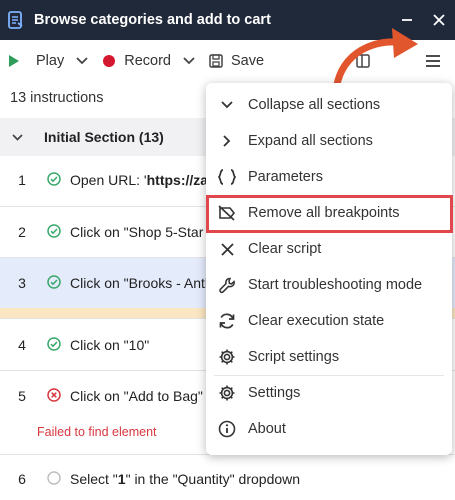 The image size is (455, 500). I want to click on row-text: Click on "Shop 5-Star R, so click(144, 232).